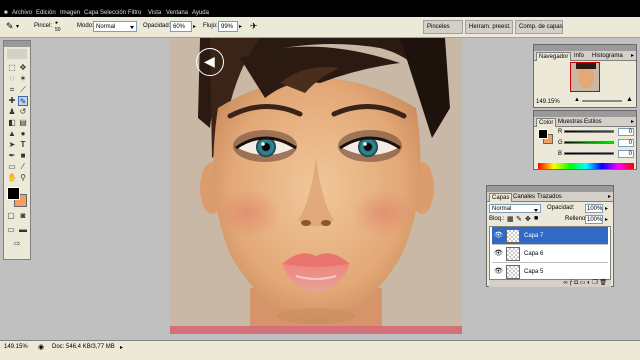  I want to click on lock-position-icon: ✥, so click(528, 219).